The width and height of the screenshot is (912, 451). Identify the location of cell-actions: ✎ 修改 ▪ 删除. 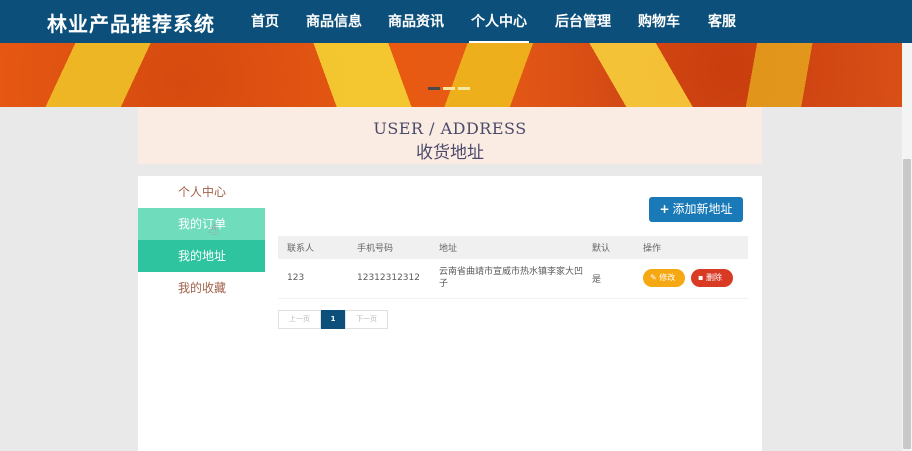
(691, 279).